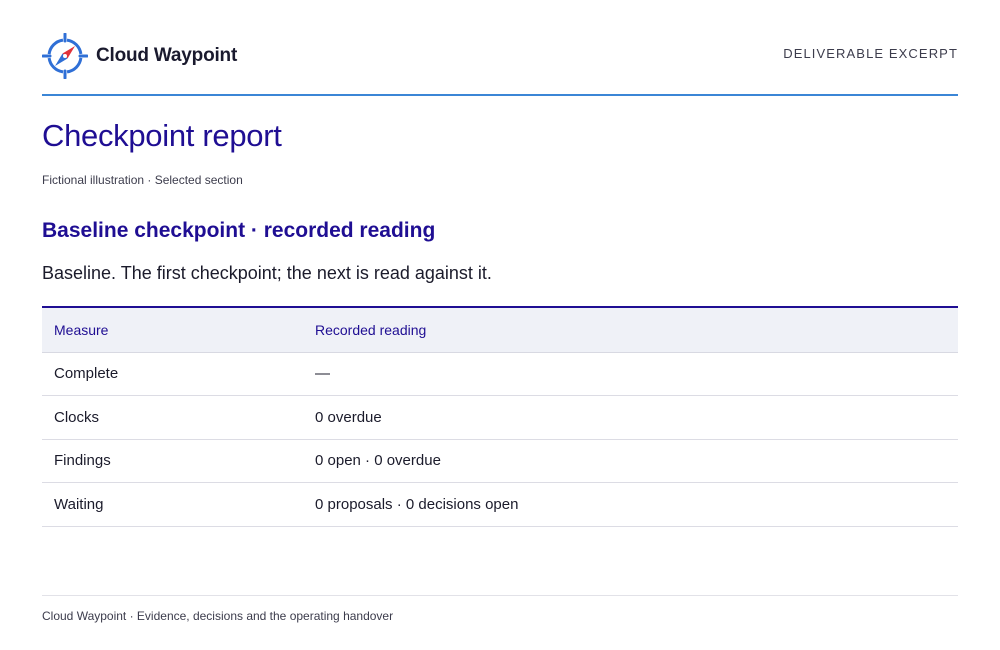  I want to click on column-header-recorded-reading: Recorded reading, so click(371, 329).